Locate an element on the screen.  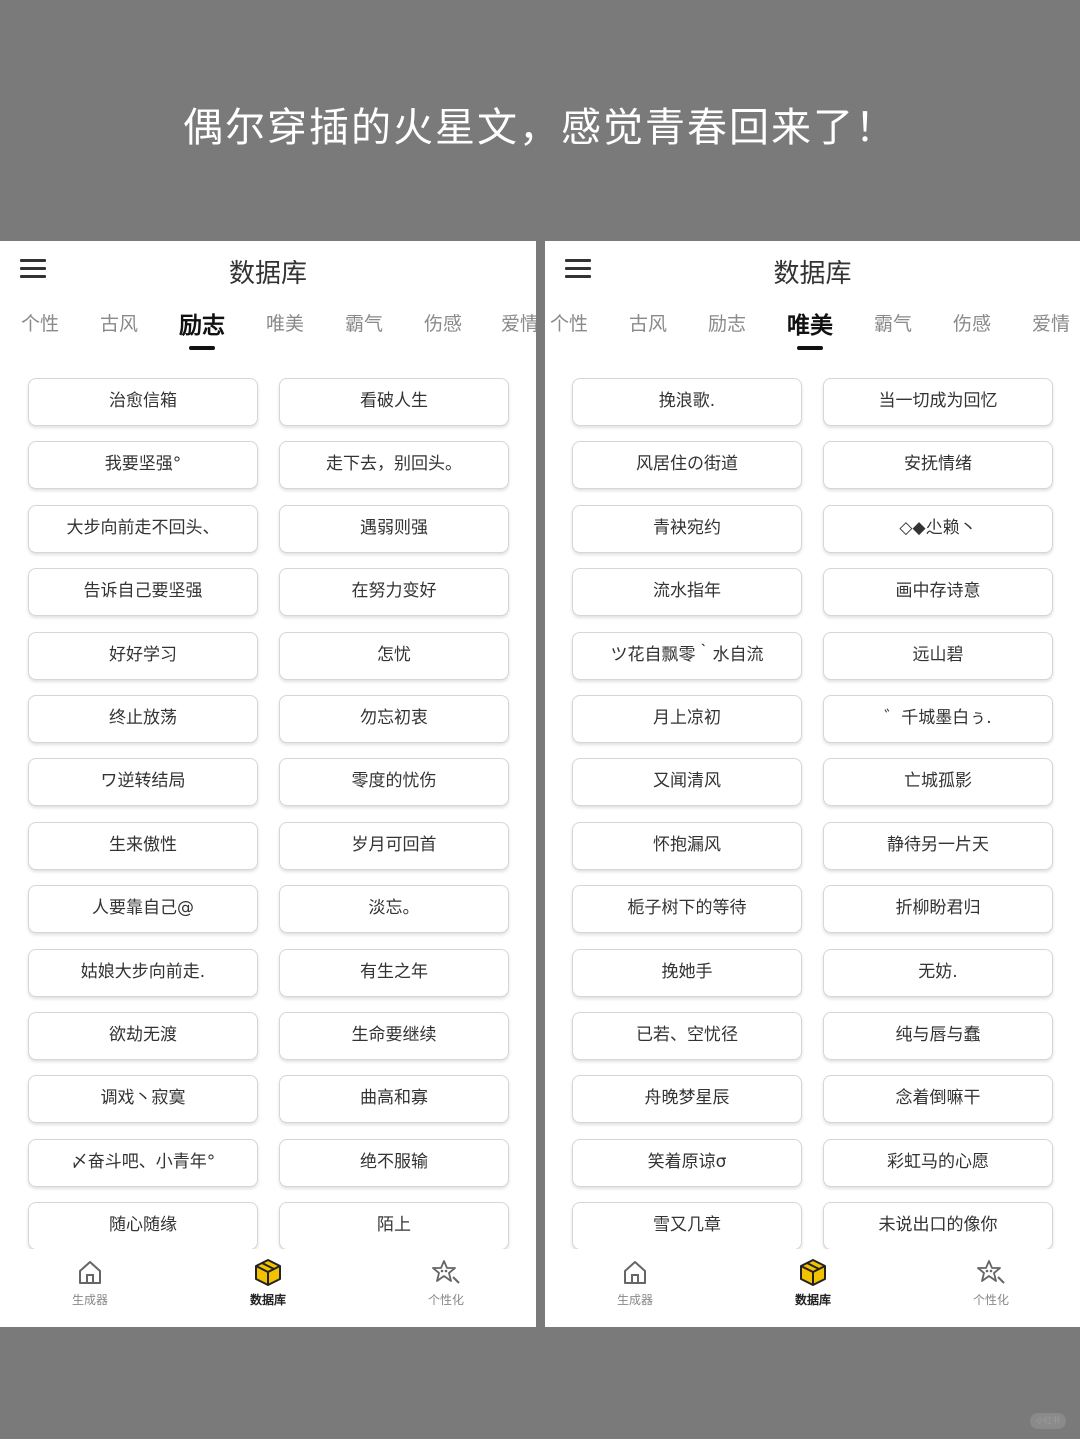
phrase-item: 有生之年 is located at coordinates (394, 972).